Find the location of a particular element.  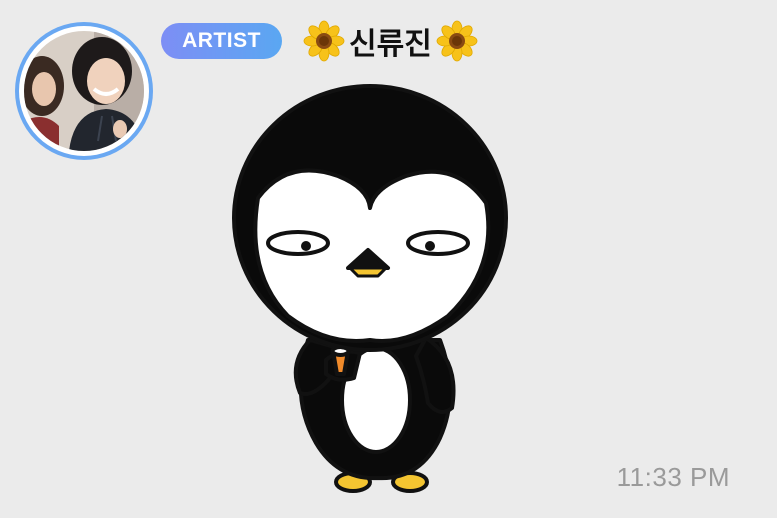

message-timestamp: 11:33 PM is located at coordinates (673, 477).